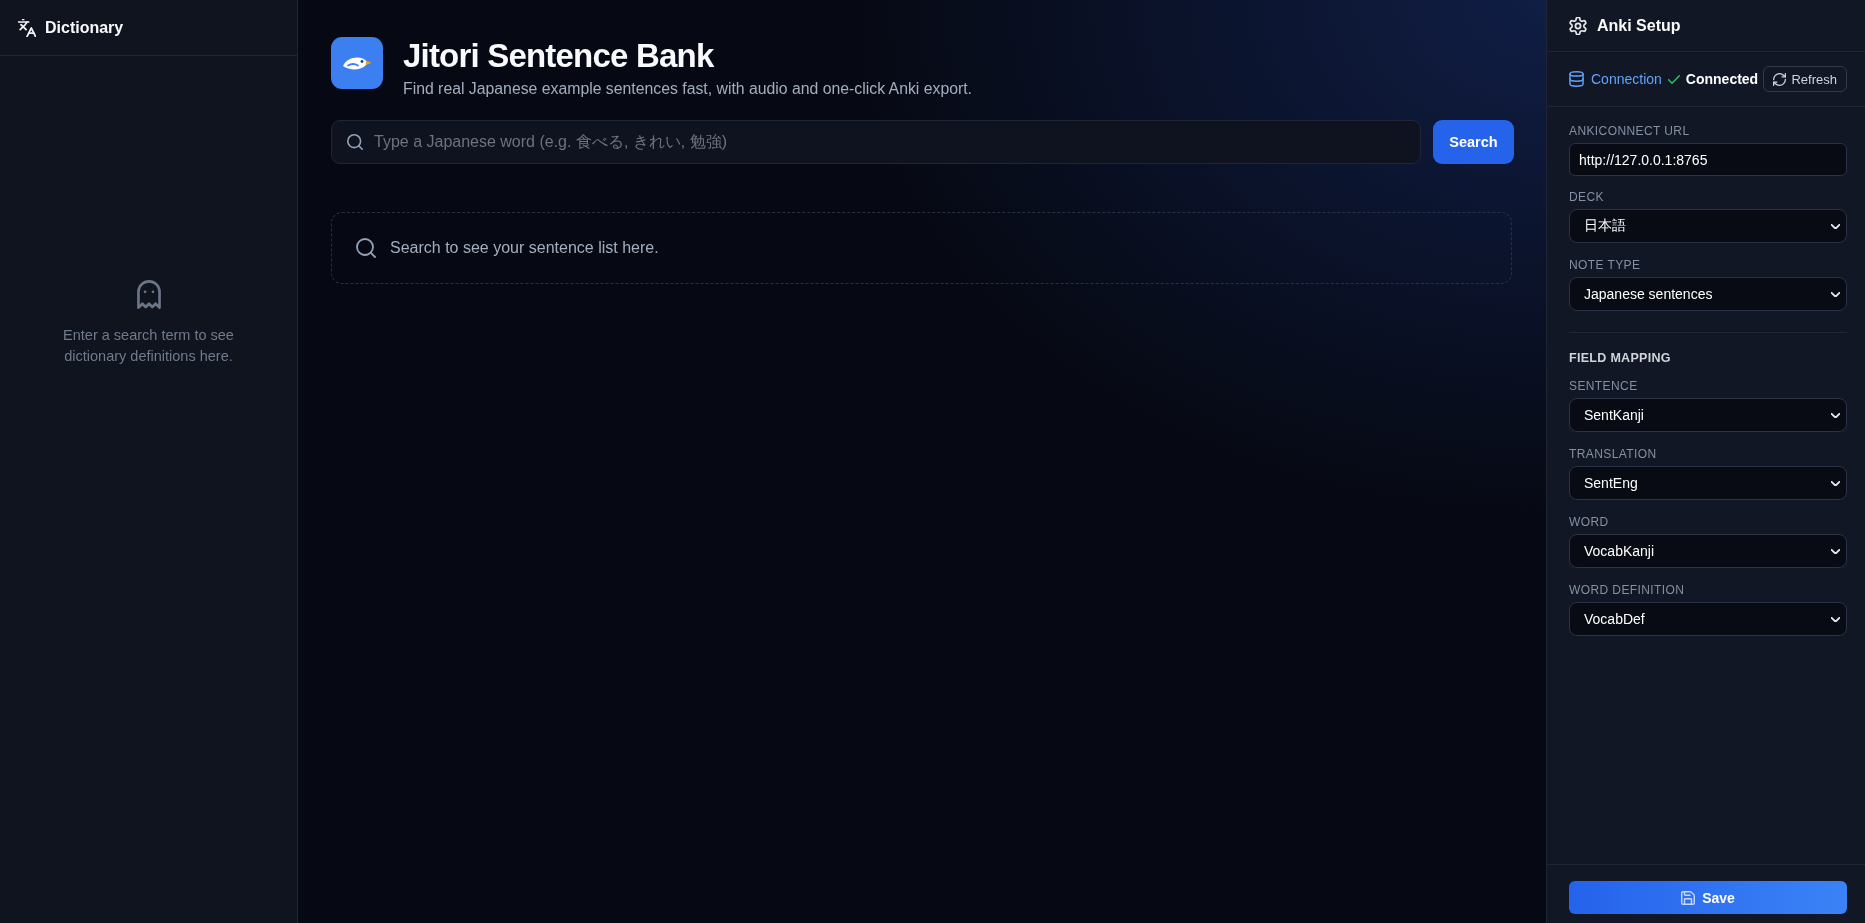 Image resolution: width=1865 pixels, height=923 pixels. Describe the element at coordinates (558, 56) in the screenshot. I see `app-title: Jitori Sentence Bank` at that location.